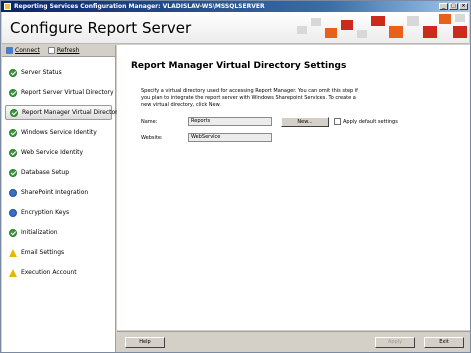 This screenshot has height=353, width=471. What do you see at coordinates (67, 92) in the screenshot?
I see `sidebar-item-label: Report Server Virtual Directory` at bounding box center [67, 92].